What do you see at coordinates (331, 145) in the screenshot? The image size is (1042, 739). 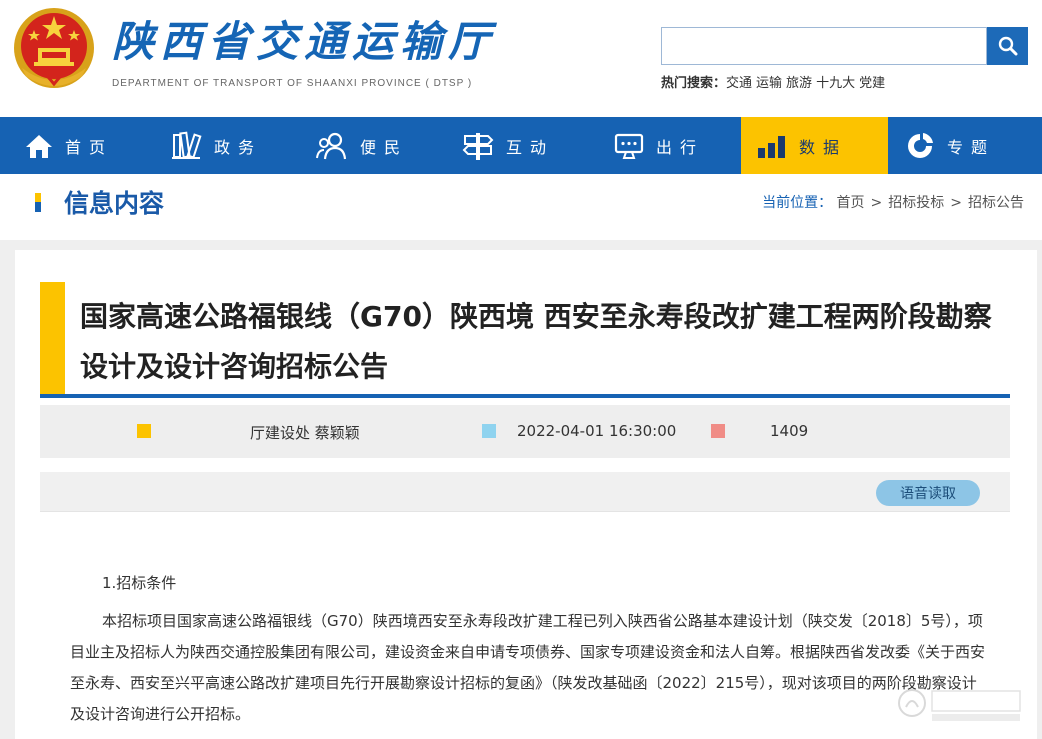 I see `people-icon` at bounding box center [331, 145].